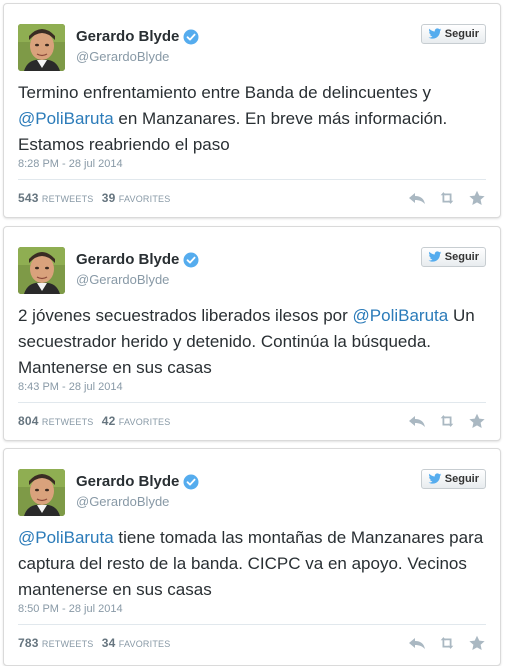 Image resolution: width=505 pixels, height=666 pixels. I want to click on tweet-timestamp: 8:28 PM - 28 jul 2014, so click(70, 164).